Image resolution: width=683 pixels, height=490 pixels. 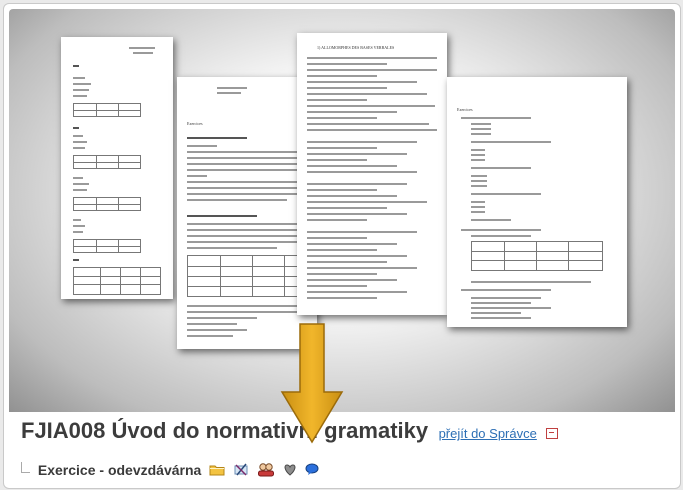 What do you see at coordinates (217, 471) in the screenshot?
I see `folder-icon` at bounding box center [217, 471].